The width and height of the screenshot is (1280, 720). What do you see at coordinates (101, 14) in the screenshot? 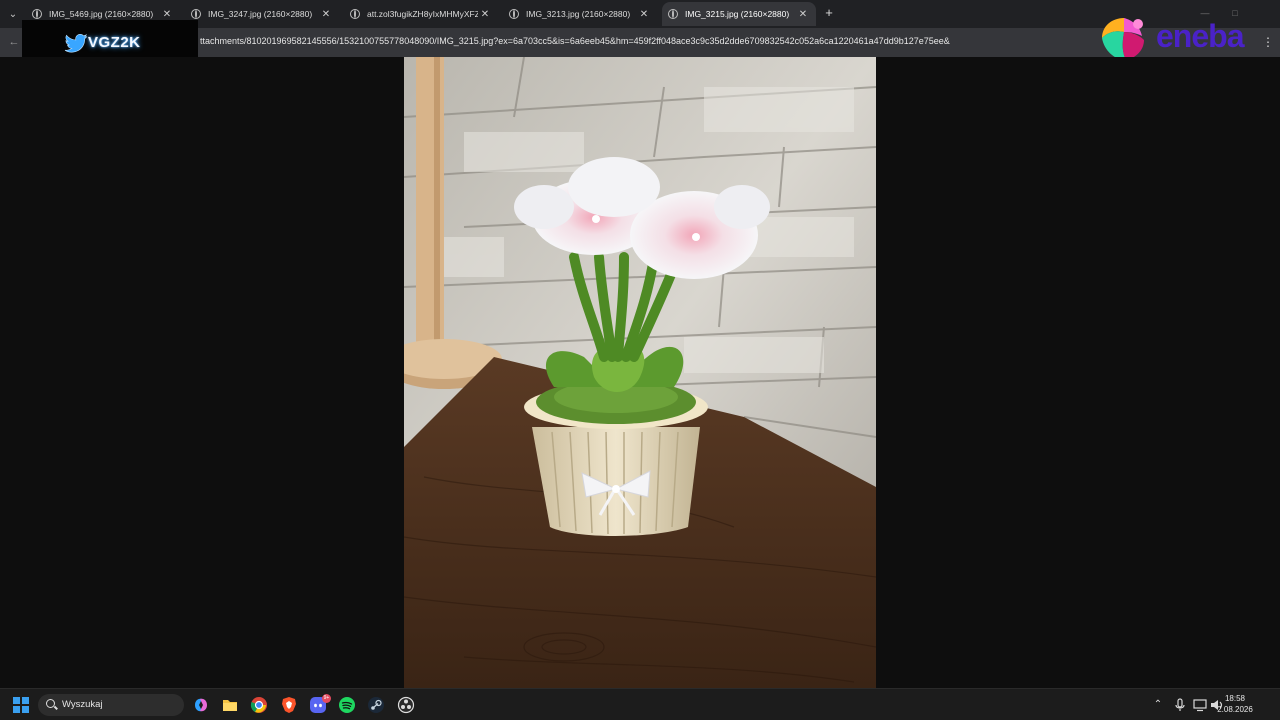
I see `tab-label: IMG_5469.jpg (2160×2880)` at bounding box center [101, 14].